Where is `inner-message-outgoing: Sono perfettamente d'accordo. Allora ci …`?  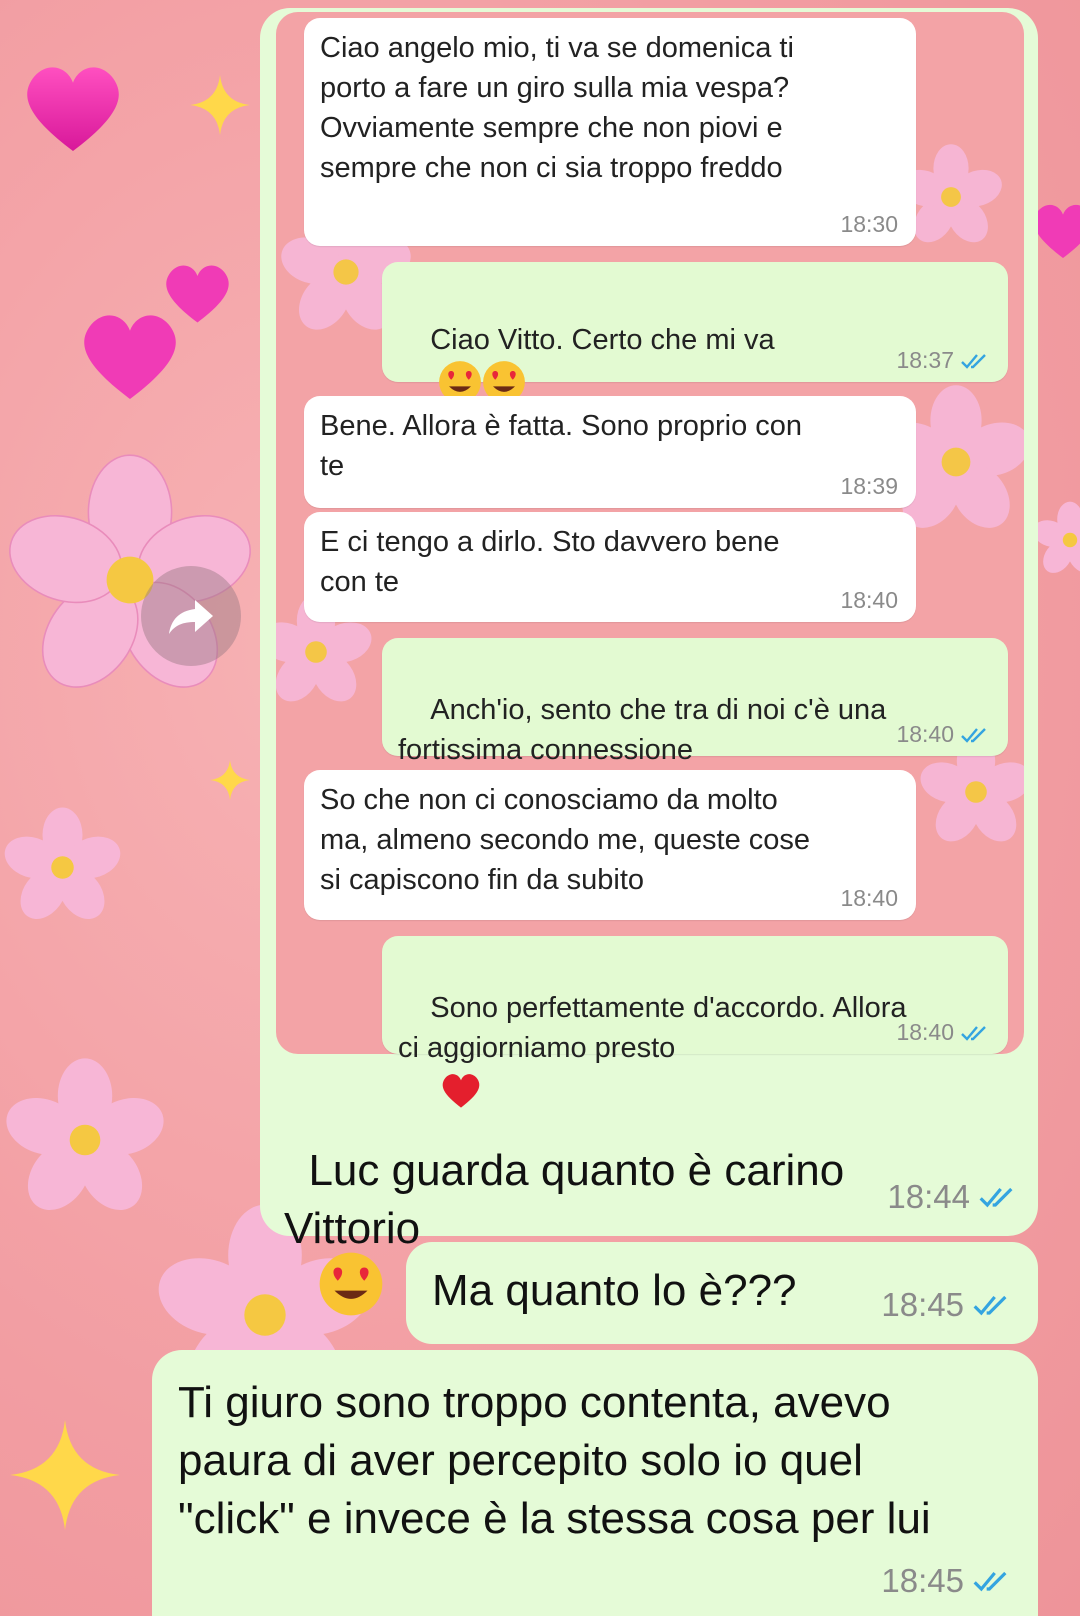 inner-message-outgoing: Sono perfettamente d'accordo. Allora ci … is located at coordinates (695, 1022).